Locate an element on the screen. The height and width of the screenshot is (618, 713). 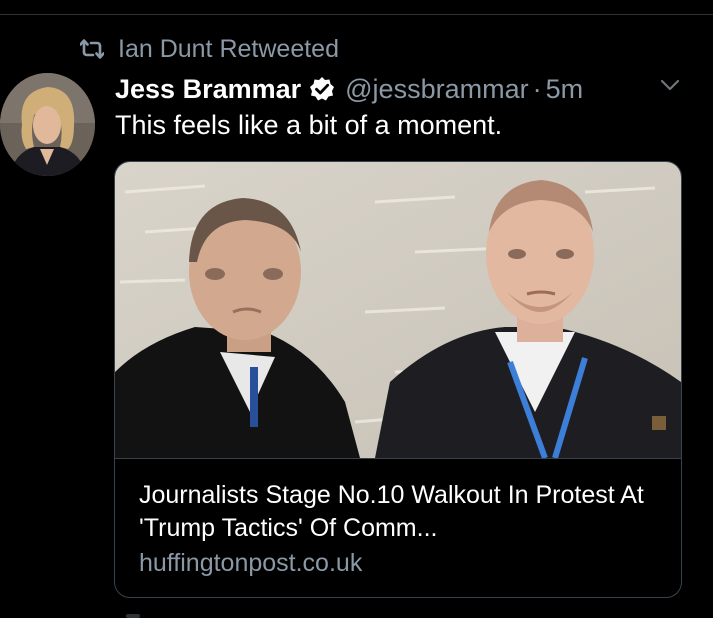
avatar-image is located at coordinates (47, 124).